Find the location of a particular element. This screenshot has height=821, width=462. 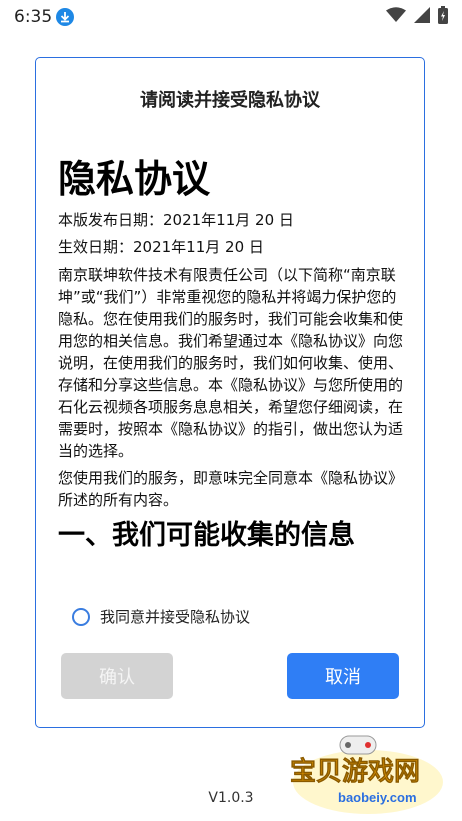

agreement-paragraph: 您使用我们的服务，即意味完全同意本《隐私协议》所述的所有内容。 is located at coordinates (231, 489).